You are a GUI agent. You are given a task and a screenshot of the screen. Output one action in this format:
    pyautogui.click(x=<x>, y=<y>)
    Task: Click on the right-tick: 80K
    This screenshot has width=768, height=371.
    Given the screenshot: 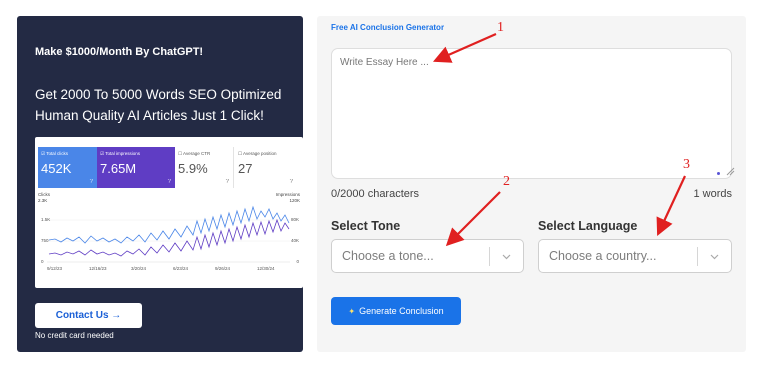 What is the action you would take?
    pyautogui.click(x=294, y=219)
    